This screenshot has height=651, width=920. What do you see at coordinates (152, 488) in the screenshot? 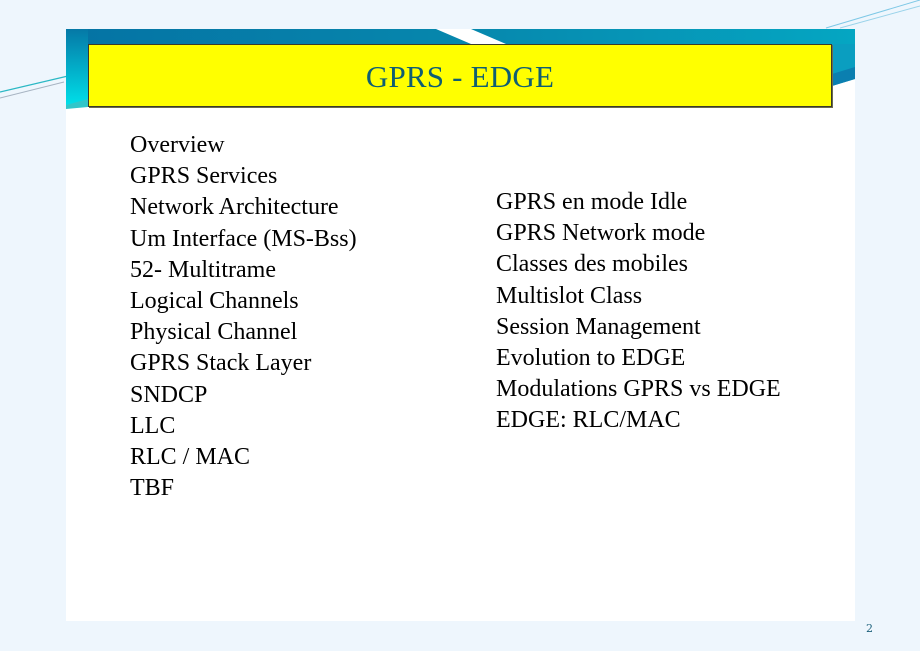
I see `outline-item: TBF` at bounding box center [152, 488].